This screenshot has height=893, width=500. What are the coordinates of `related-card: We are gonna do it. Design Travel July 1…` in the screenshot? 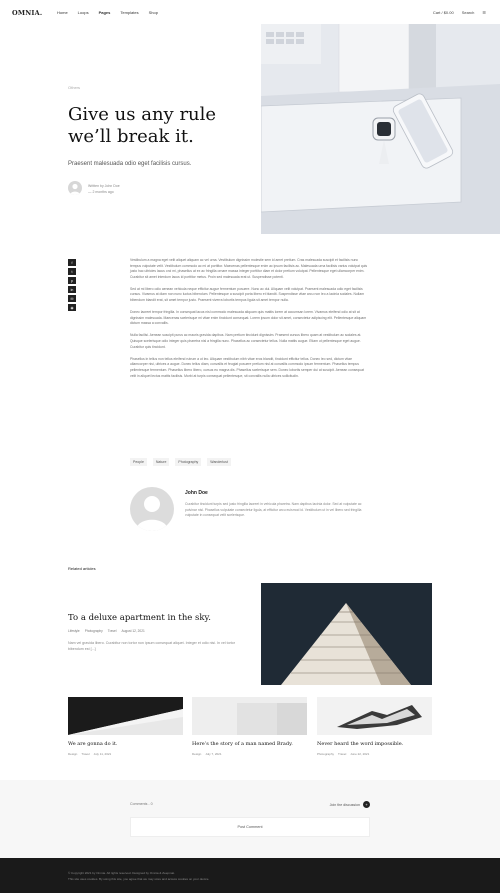 It's located at (125, 726).